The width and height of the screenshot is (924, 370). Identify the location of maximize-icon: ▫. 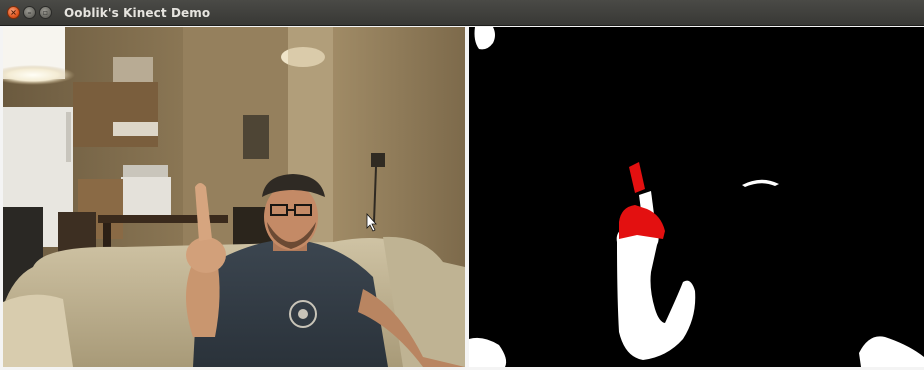
(45, 12).